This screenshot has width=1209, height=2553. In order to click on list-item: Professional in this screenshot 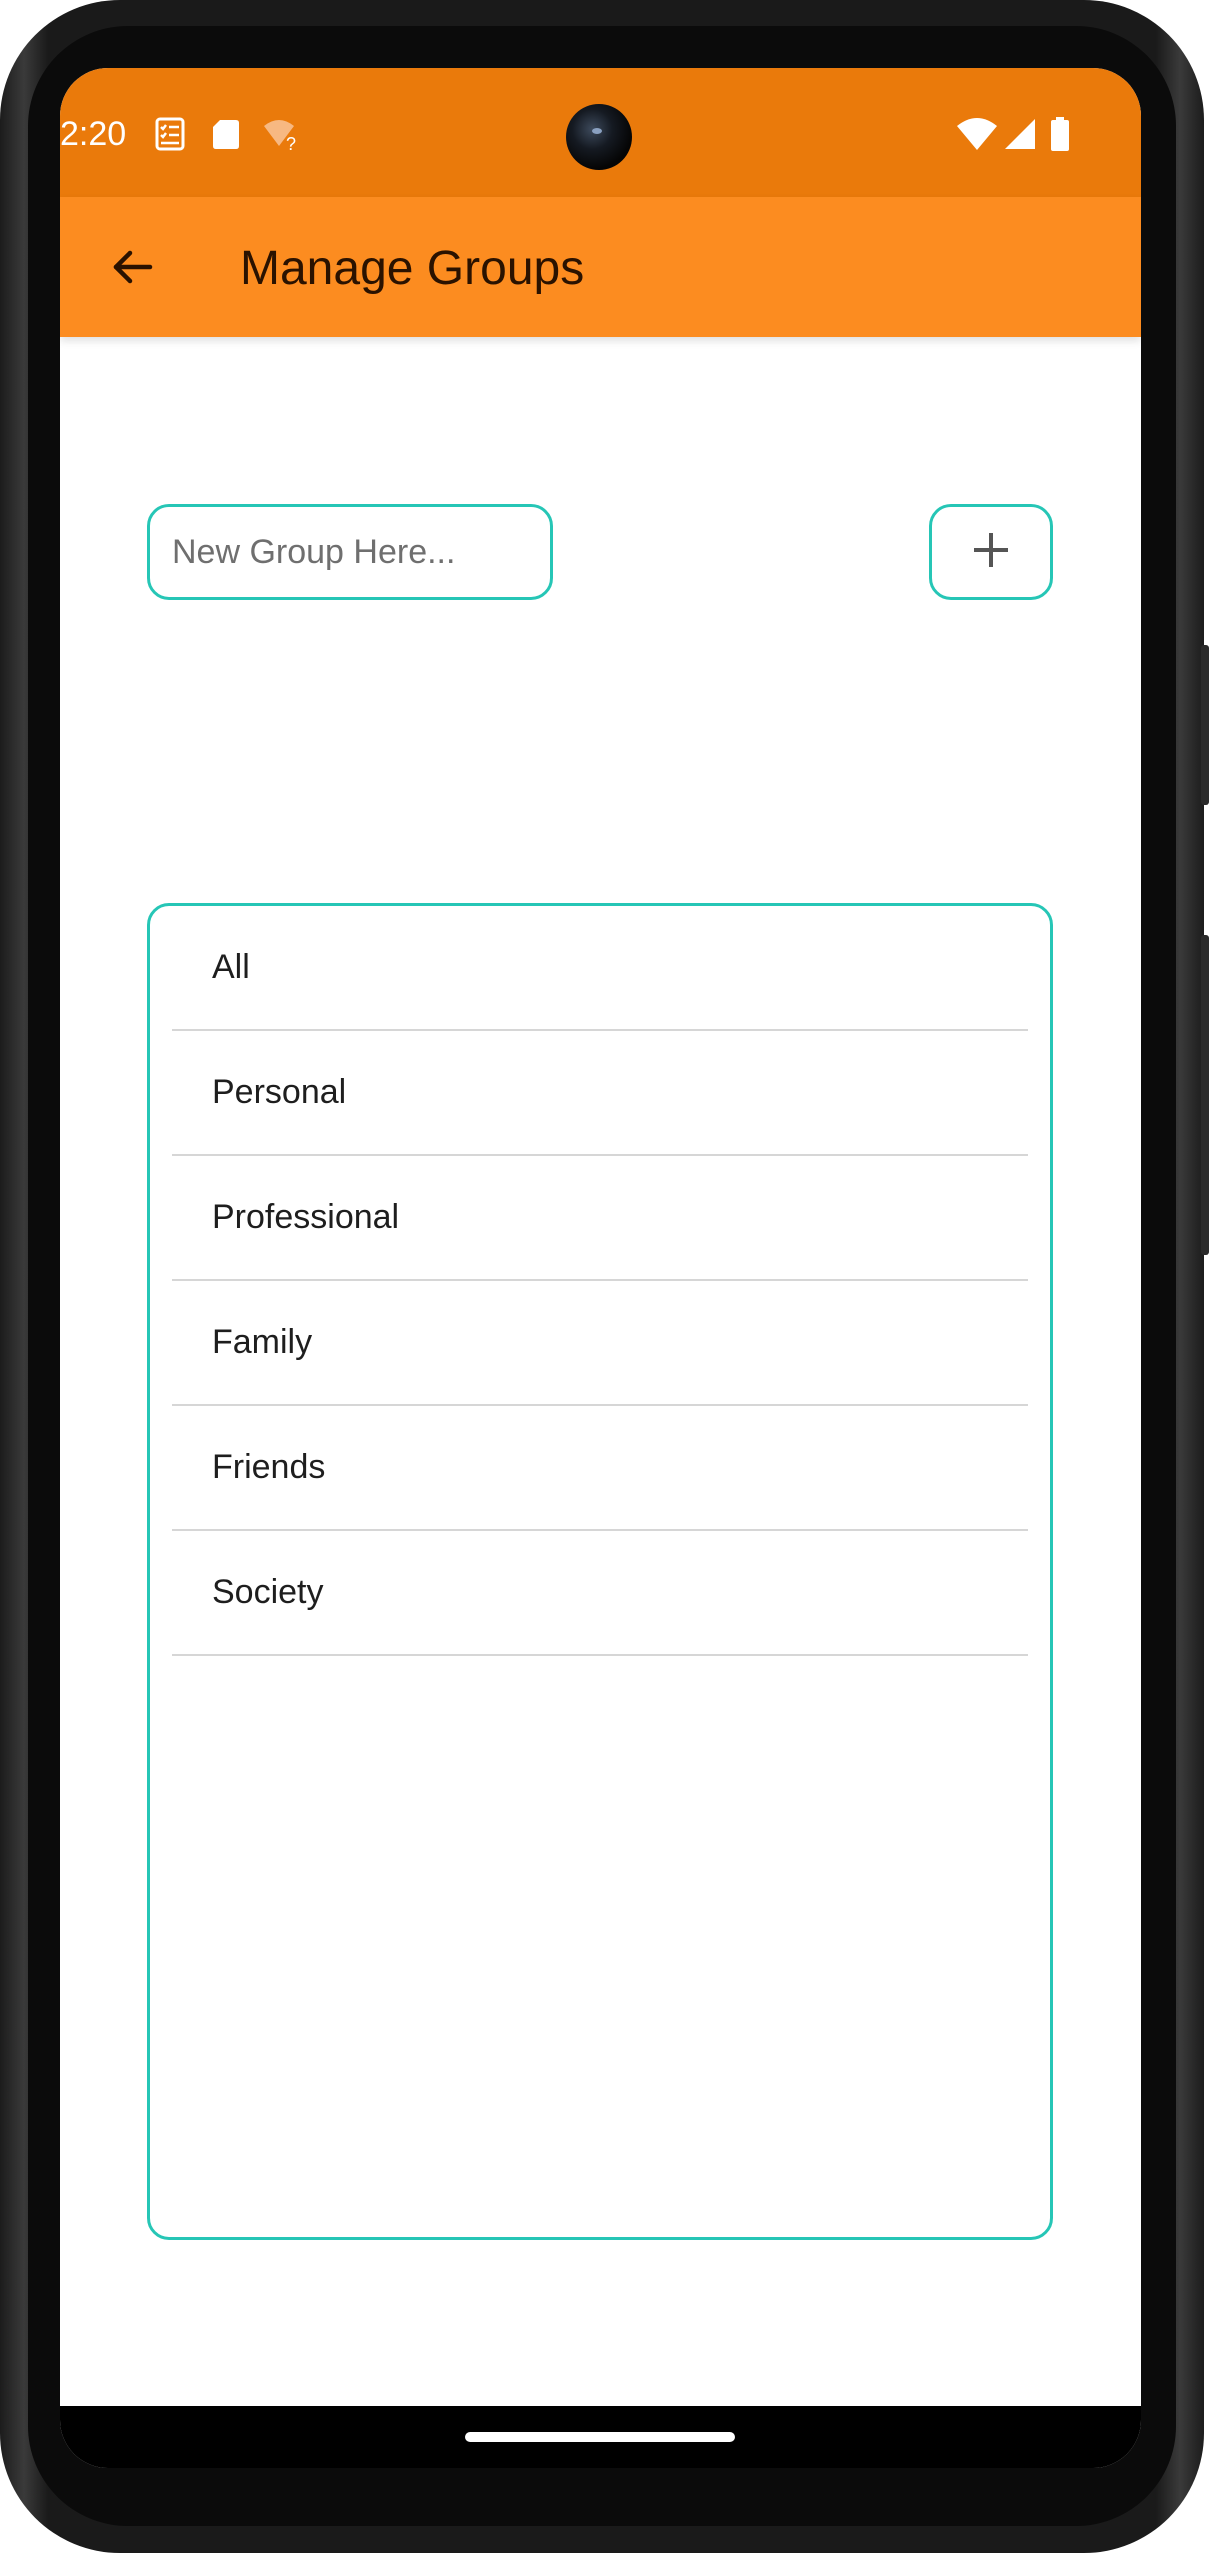, I will do `click(600, 1218)`.